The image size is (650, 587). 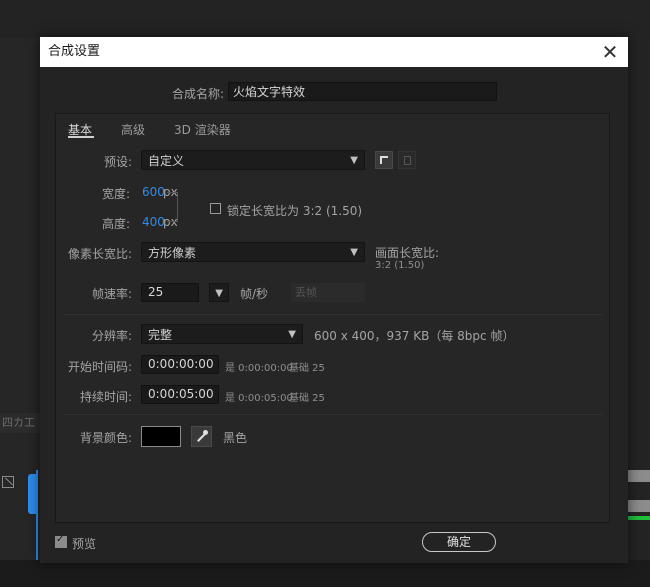 What do you see at coordinates (172, 253) in the screenshot?
I see `pixel-aspect-value: 方形像素` at bounding box center [172, 253].